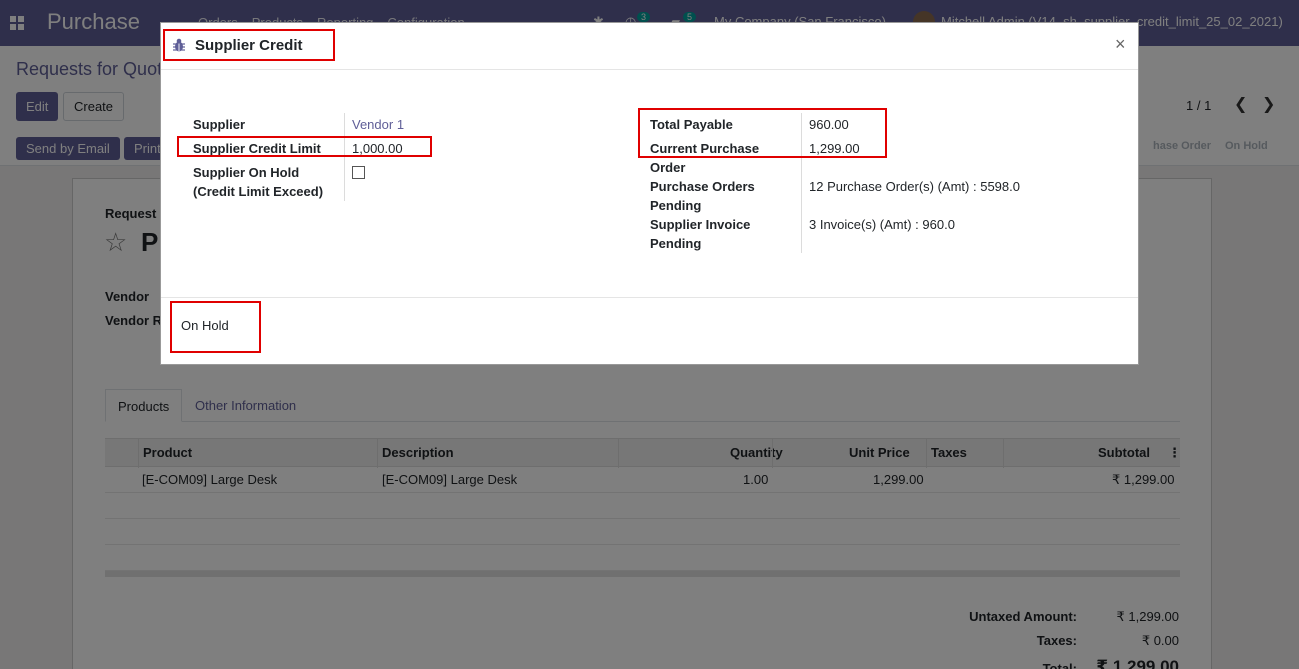  What do you see at coordinates (246, 172) in the screenshot?
I see `on-hold-label: Supplier On Hold` at bounding box center [246, 172].